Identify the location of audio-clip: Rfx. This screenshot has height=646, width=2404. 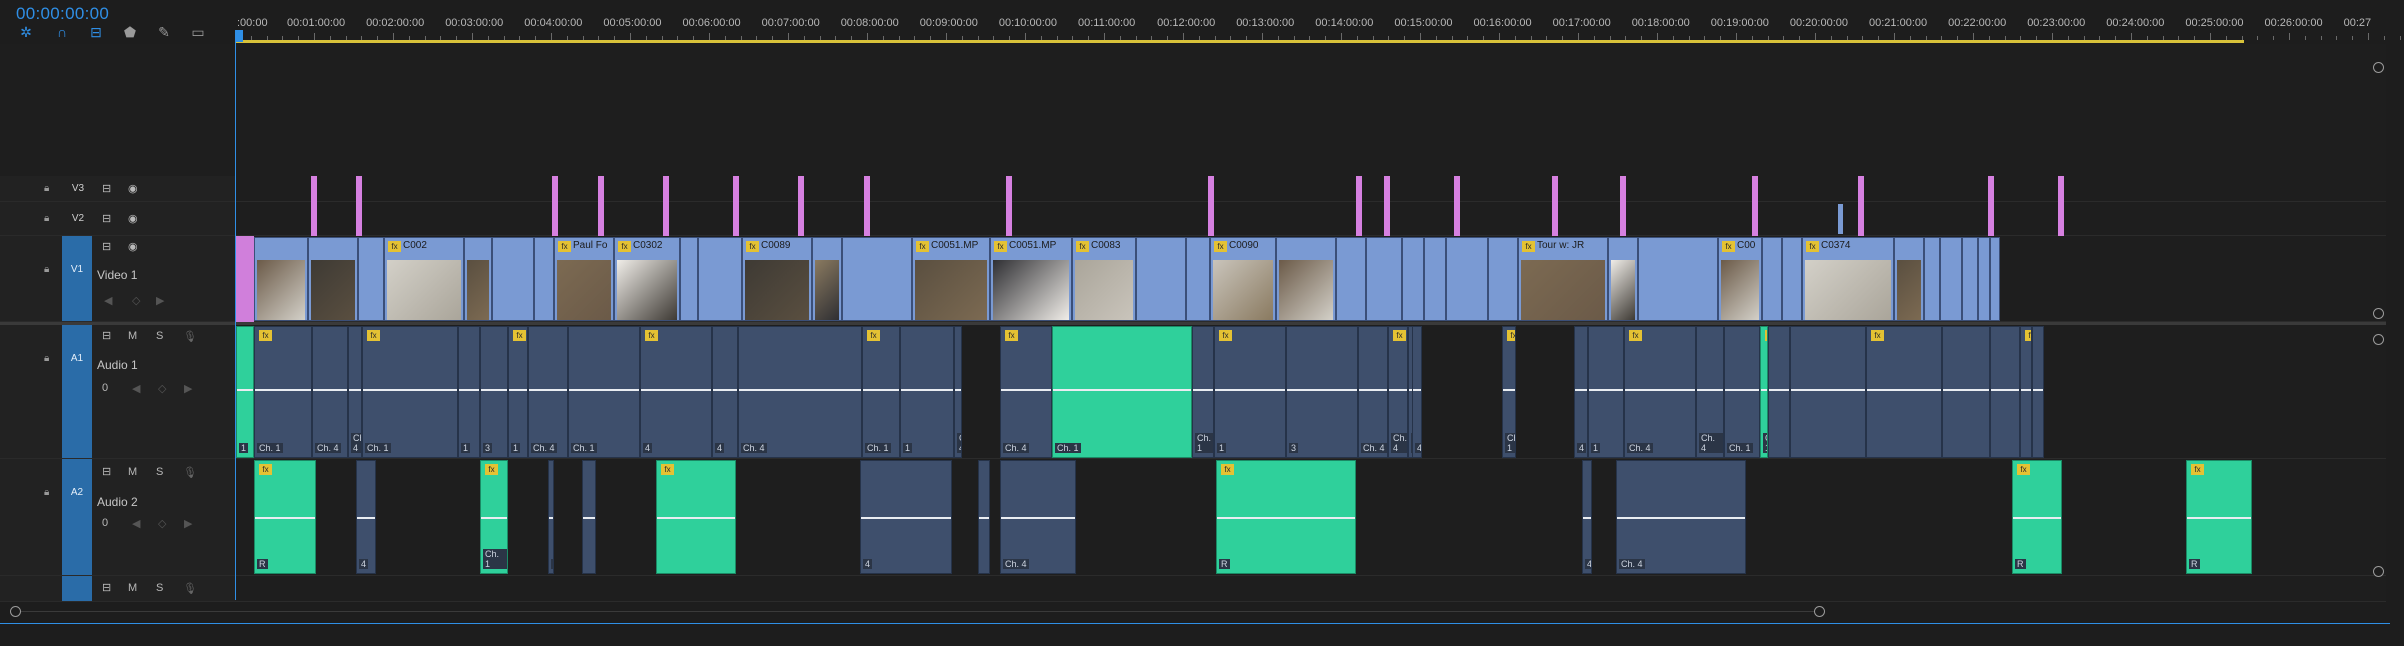
(2219, 517).